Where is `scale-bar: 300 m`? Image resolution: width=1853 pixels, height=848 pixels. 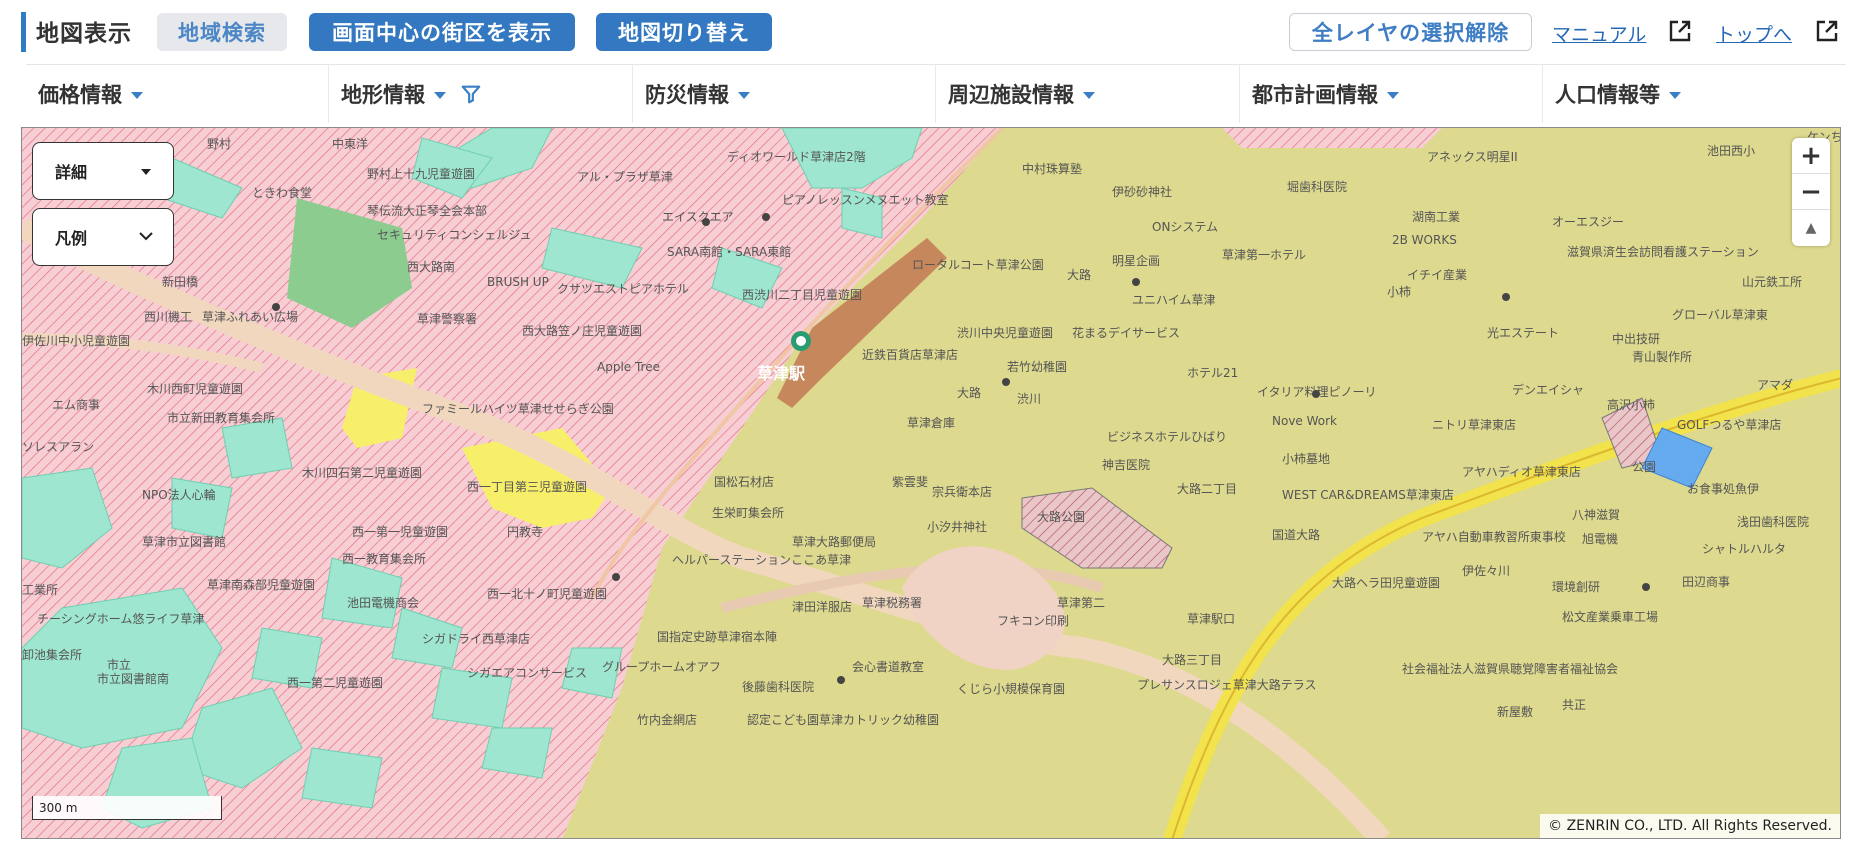 scale-bar: 300 m is located at coordinates (127, 808).